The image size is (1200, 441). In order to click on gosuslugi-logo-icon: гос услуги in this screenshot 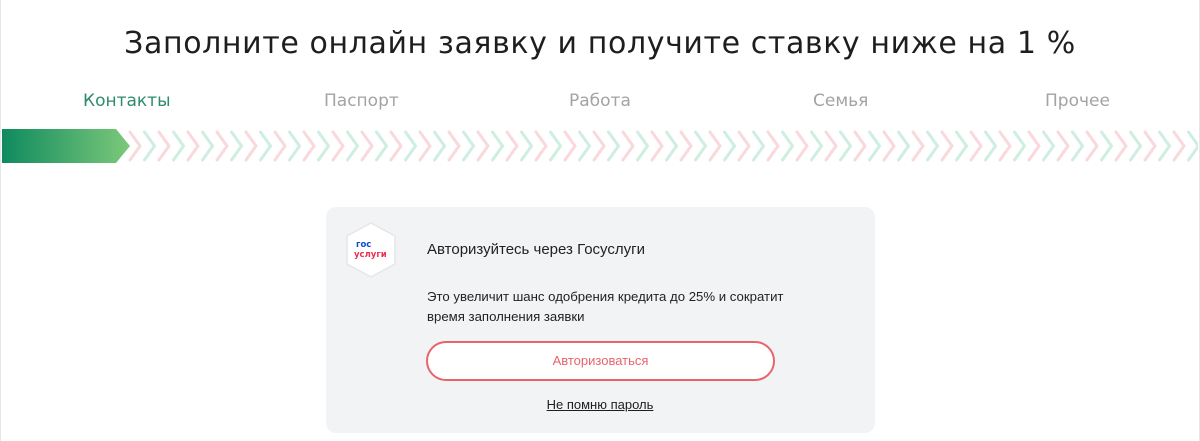, I will do `click(371, 250)`.